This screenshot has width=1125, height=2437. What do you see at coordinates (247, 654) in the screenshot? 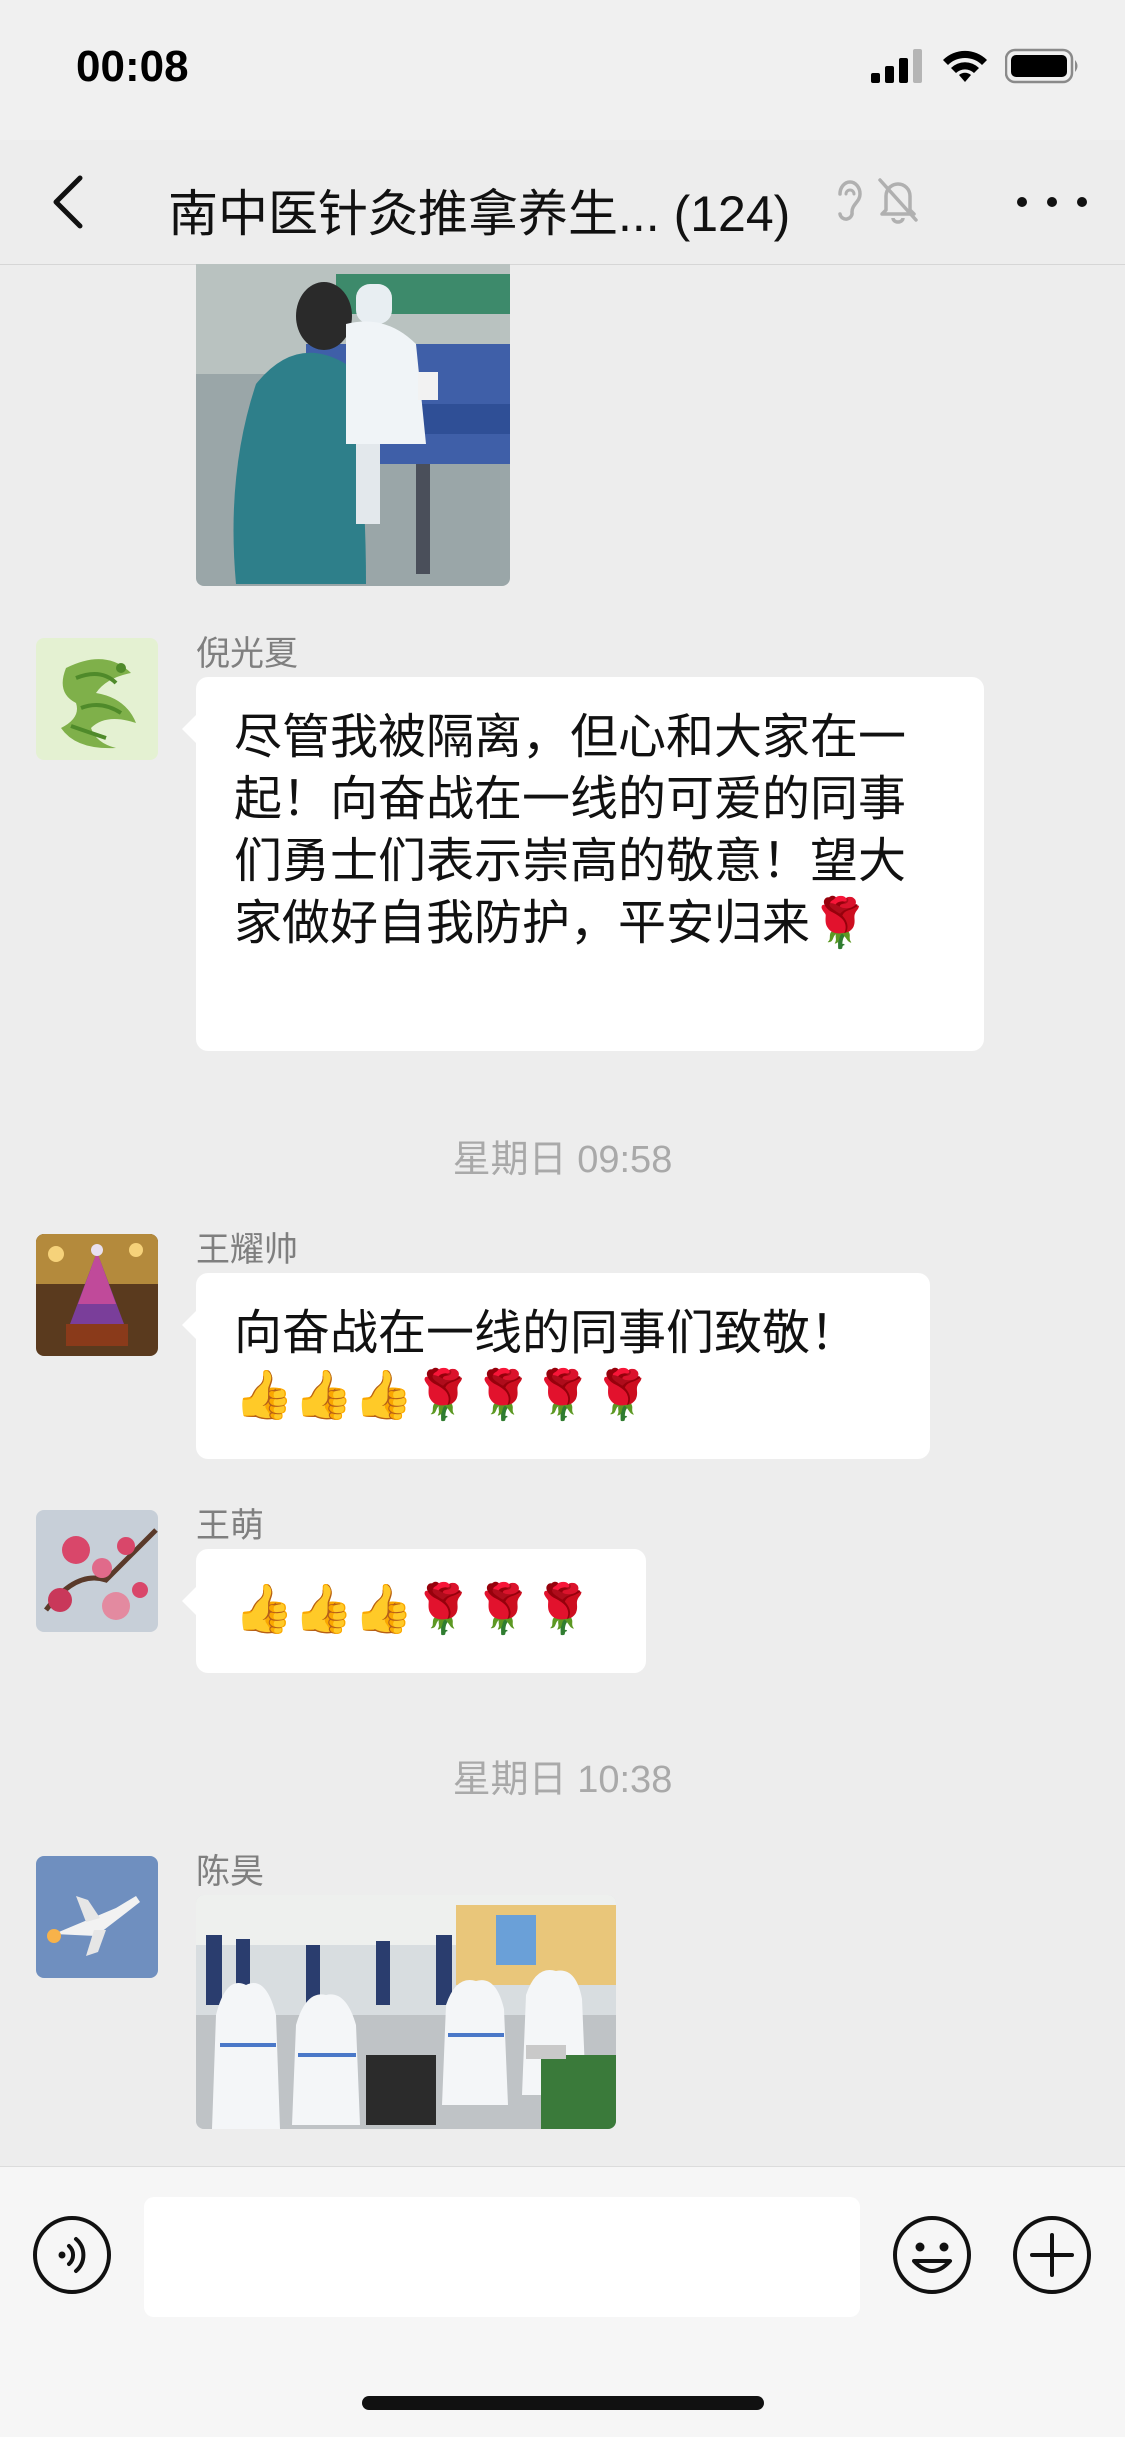
I see `sender-name: 倪光夏` at bounding box center [247, 654].